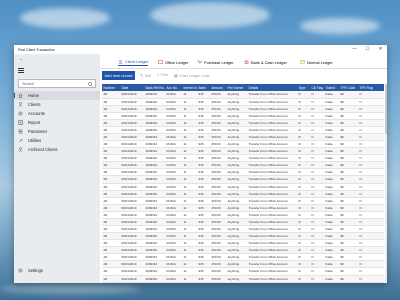 The width and height of the screenshot is (400, 300). Describe the element at coordinates (203, 87) in the screenshot. I see `column-header: Bank` at that location.